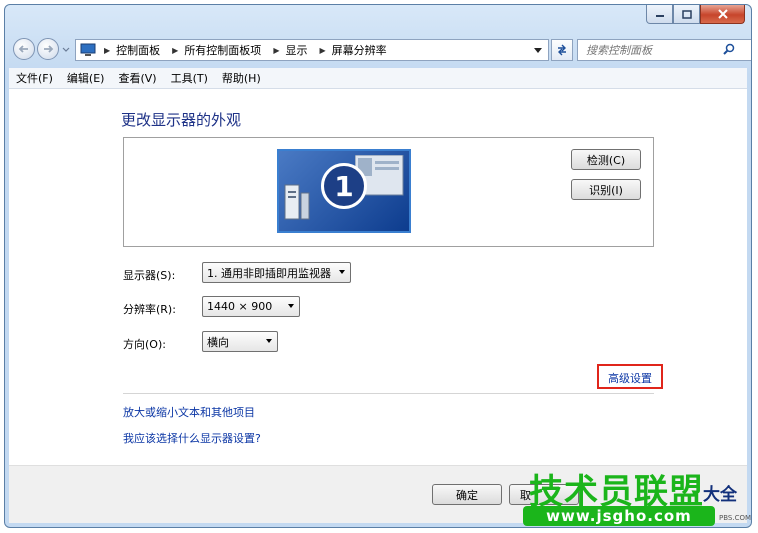 This screenshot has width=758, height=533. What do you see at coordinates (181, 120) in the screenshot?
I see `page-title: 更改显示器的外观` at bounding box center [181, 120].